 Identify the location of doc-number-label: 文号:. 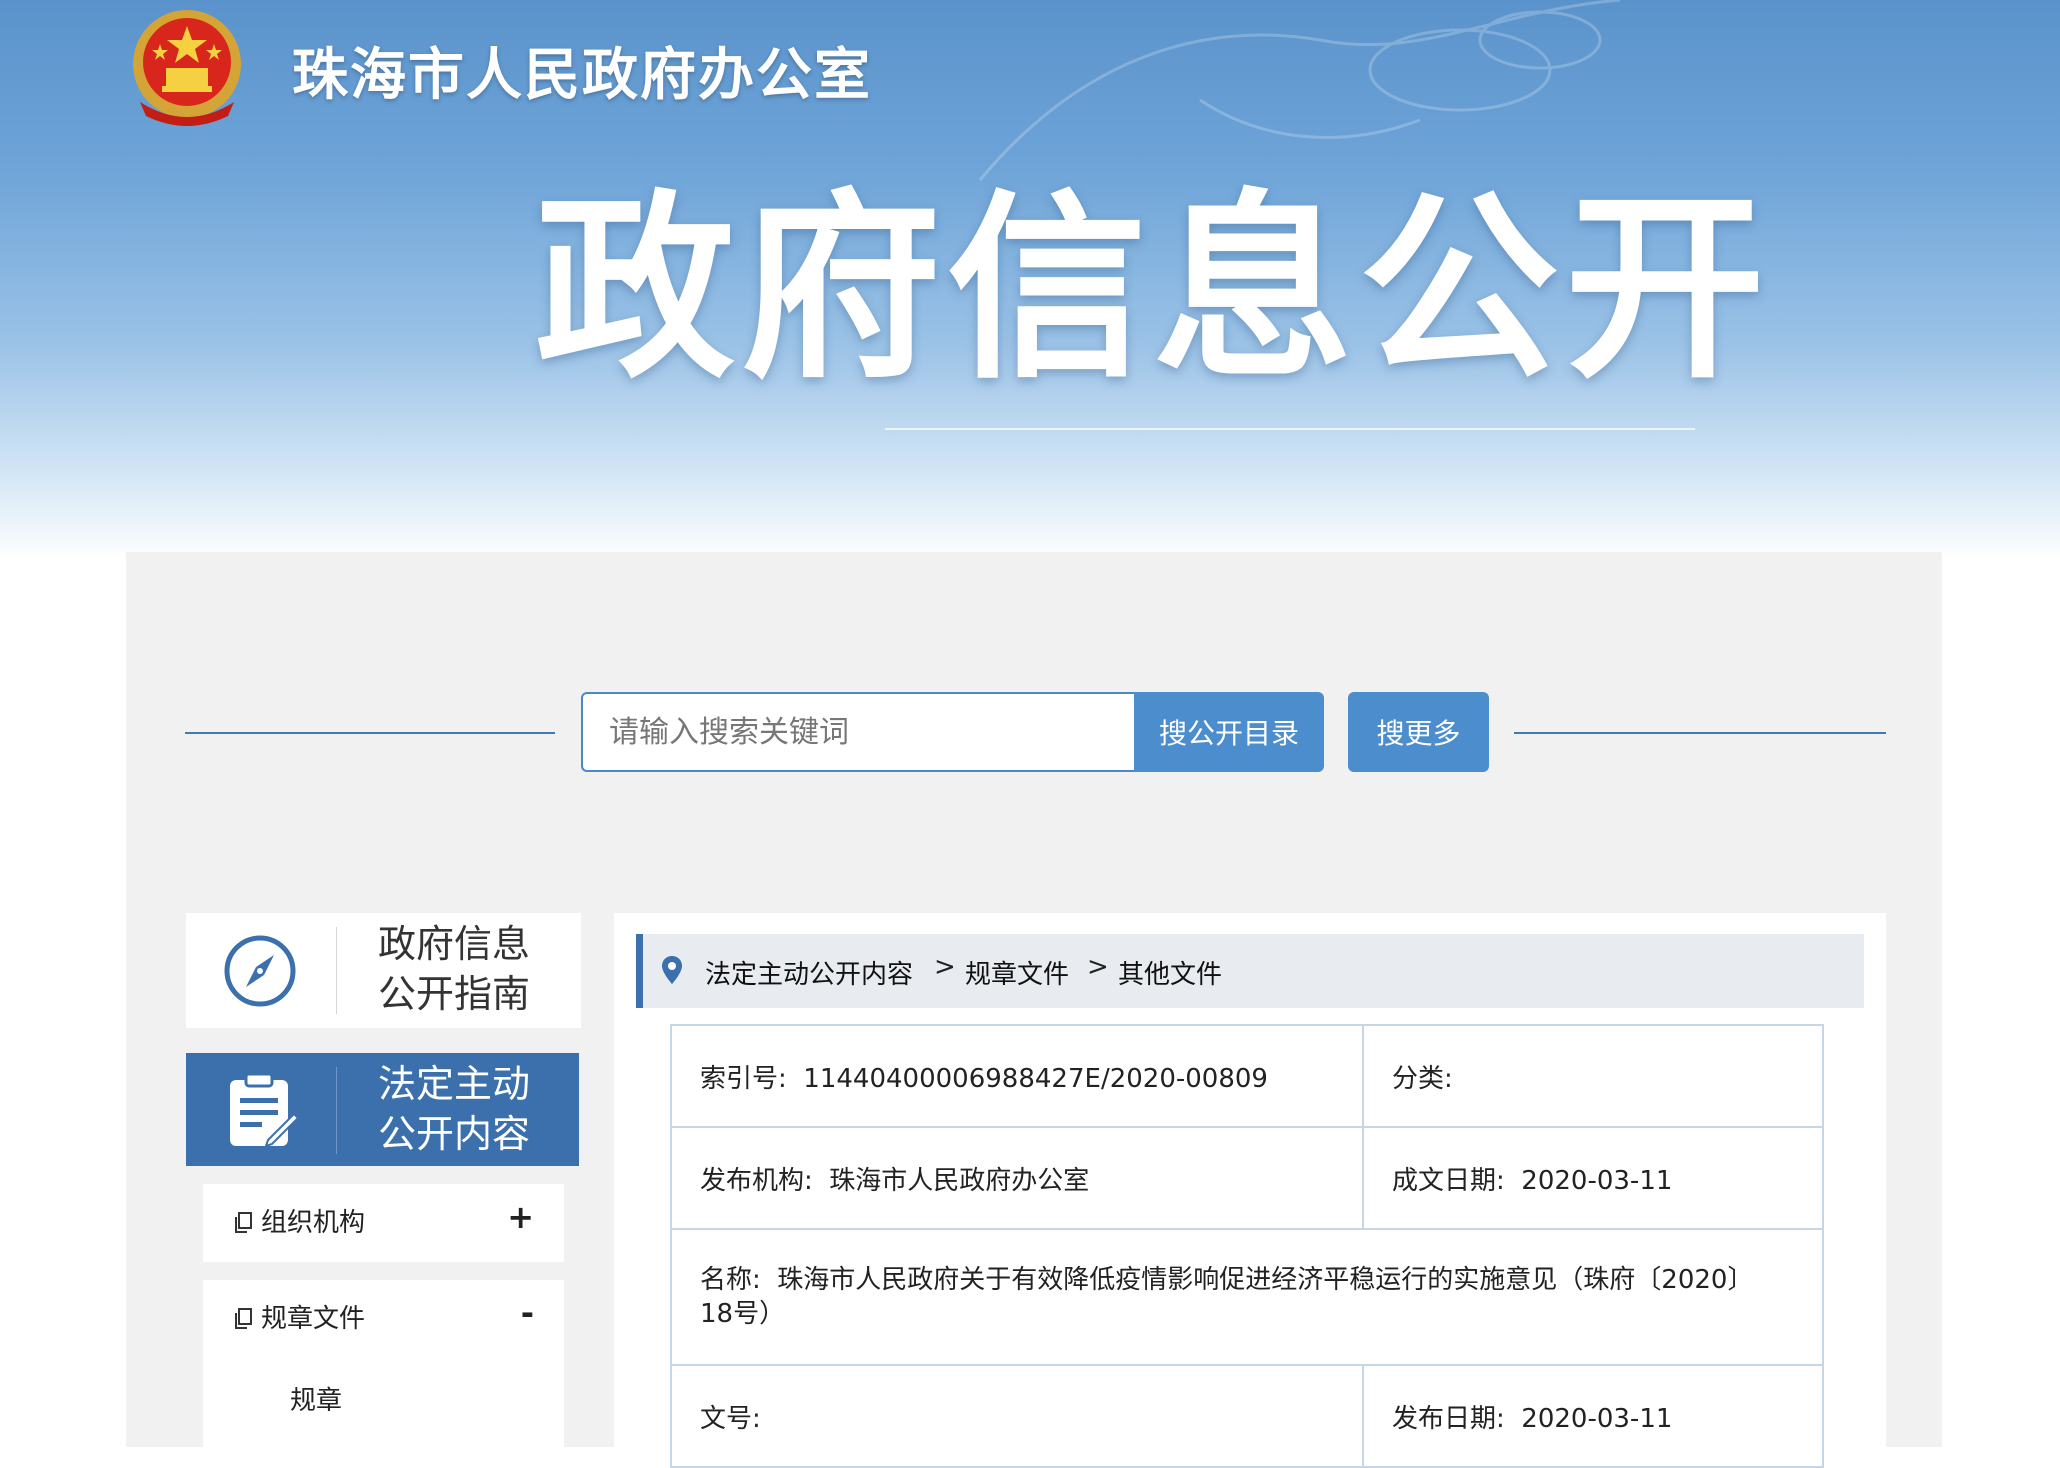
(730, 1418).